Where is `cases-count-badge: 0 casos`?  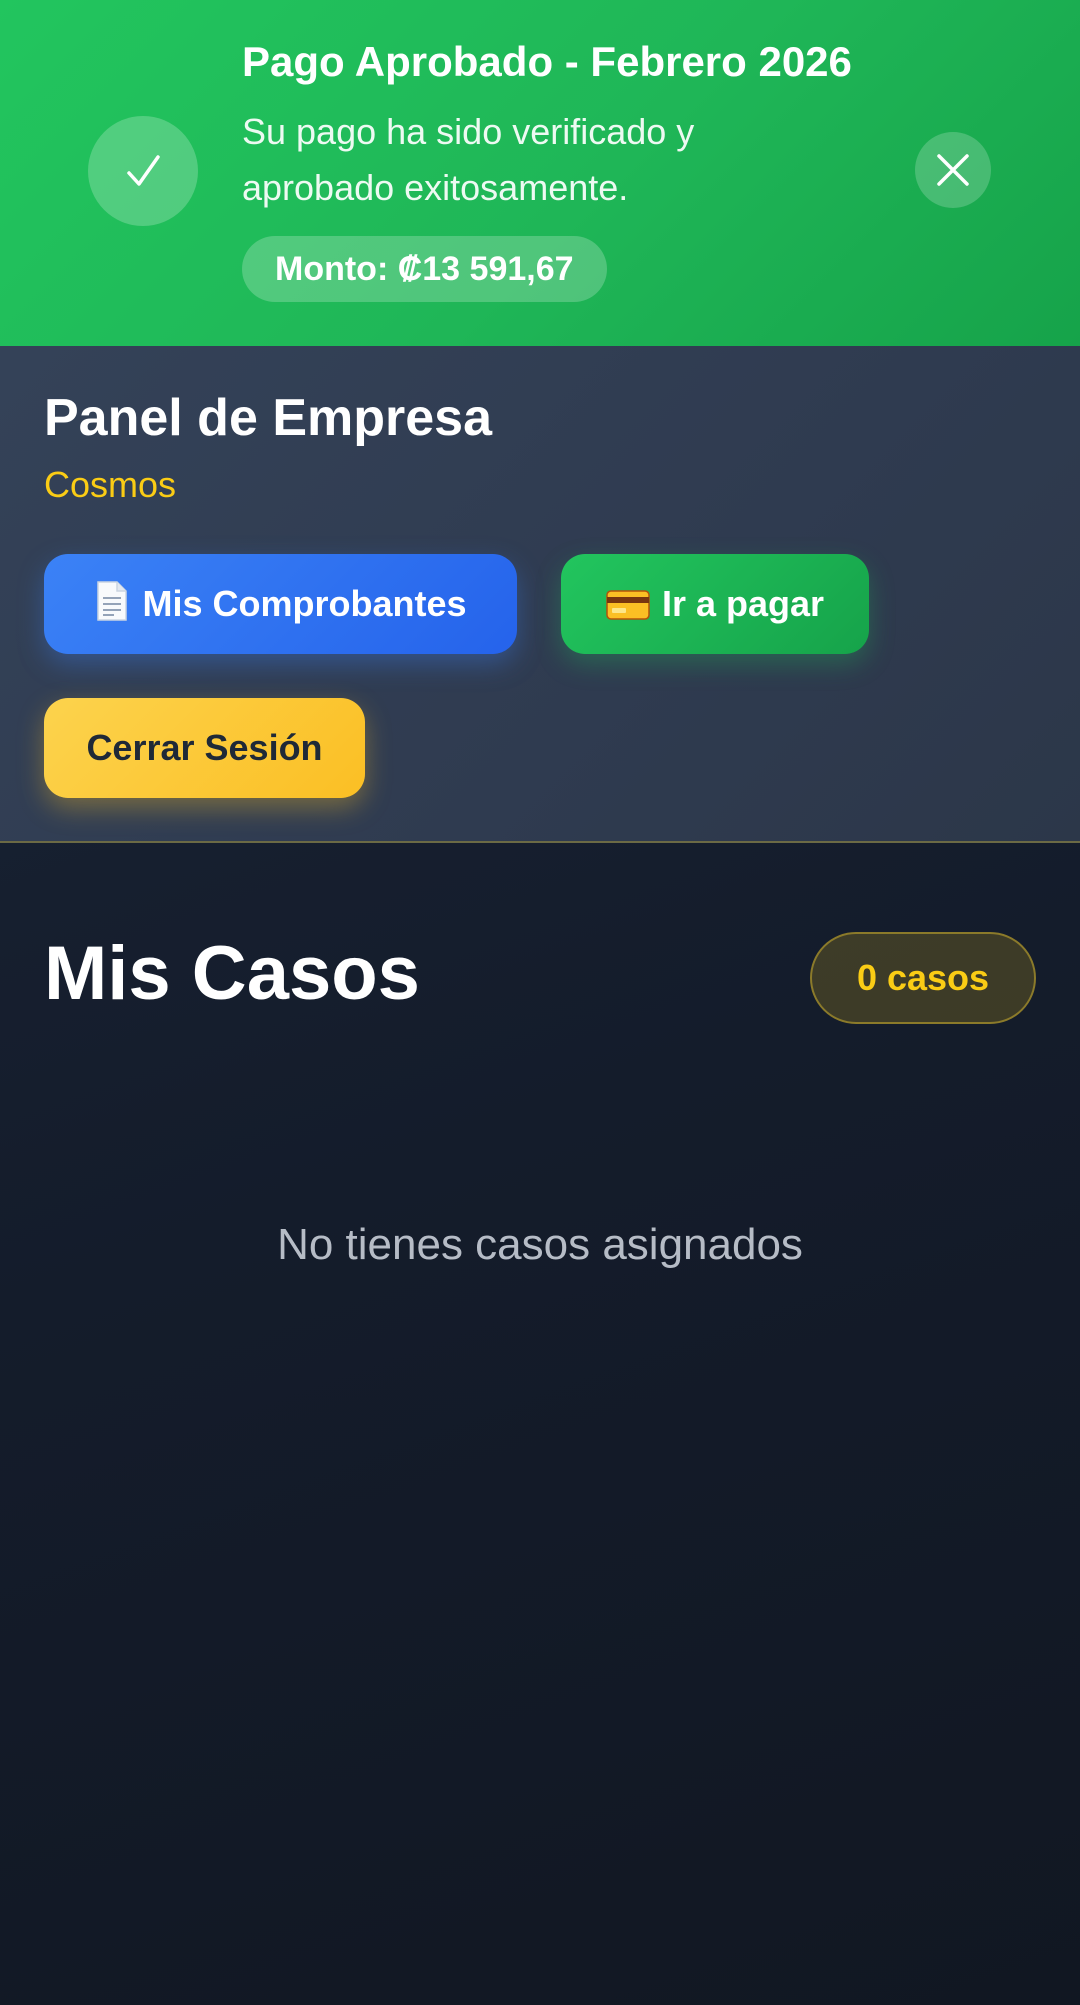 cases-count-badge: 0 casos is located at coordinates (923, 978).